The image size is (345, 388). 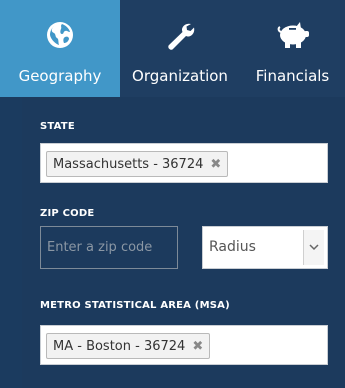 I want to click on radius-select: Radius, so click(x=265, y=247).